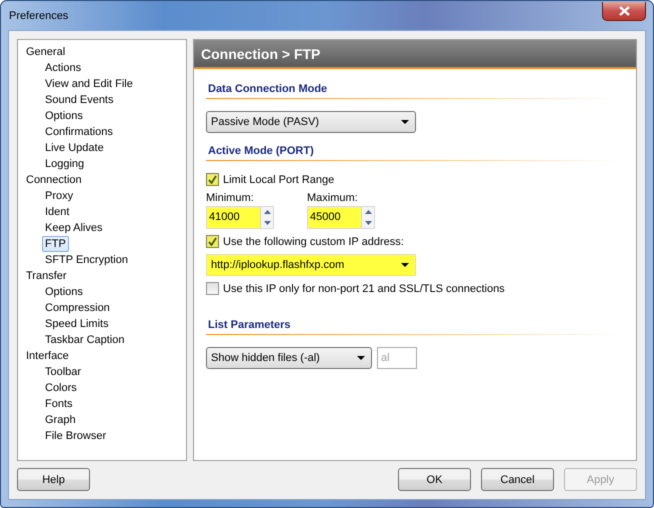  I want to click on tree-item: Keep Alives, so click(74, 228).